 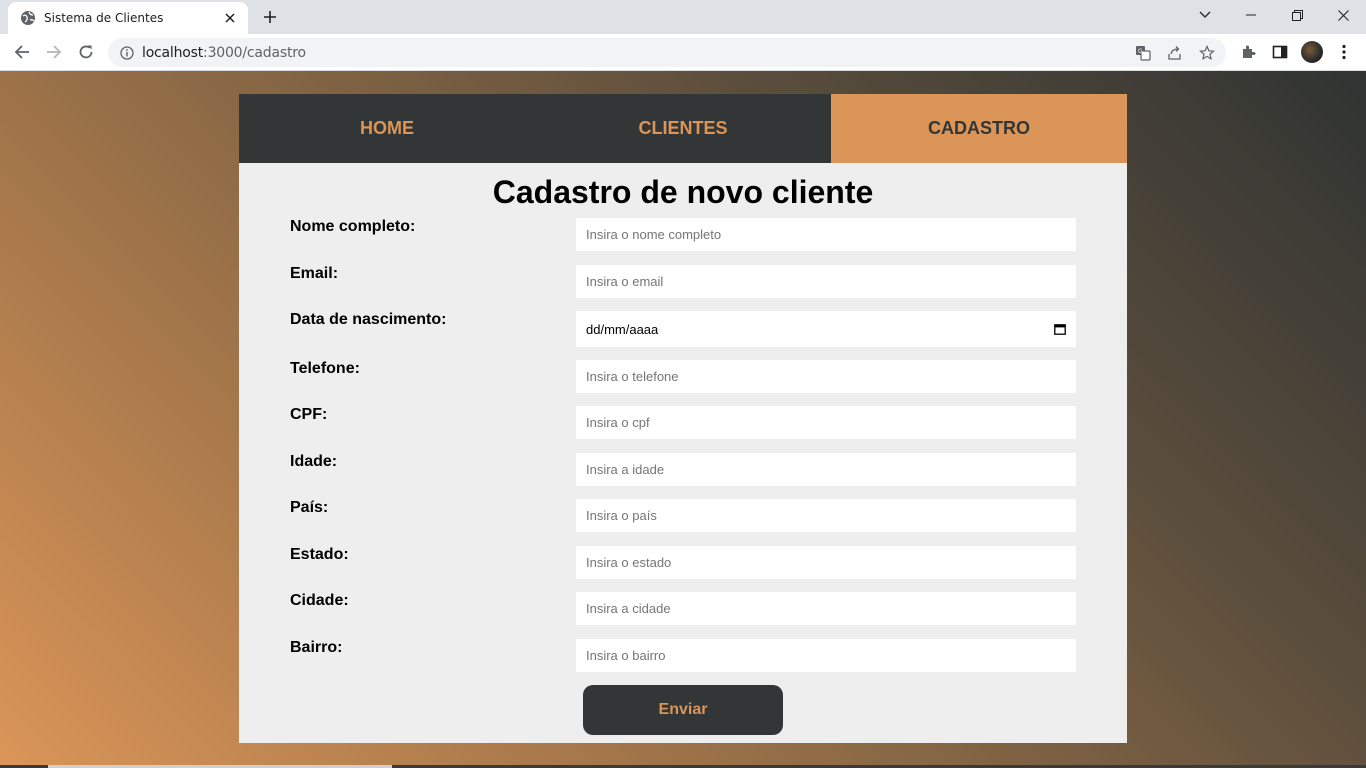 What do you see at coordinates (1343, 15) in the screenshot?
I see `window-close-icon` at bounding box center [1343, 15].